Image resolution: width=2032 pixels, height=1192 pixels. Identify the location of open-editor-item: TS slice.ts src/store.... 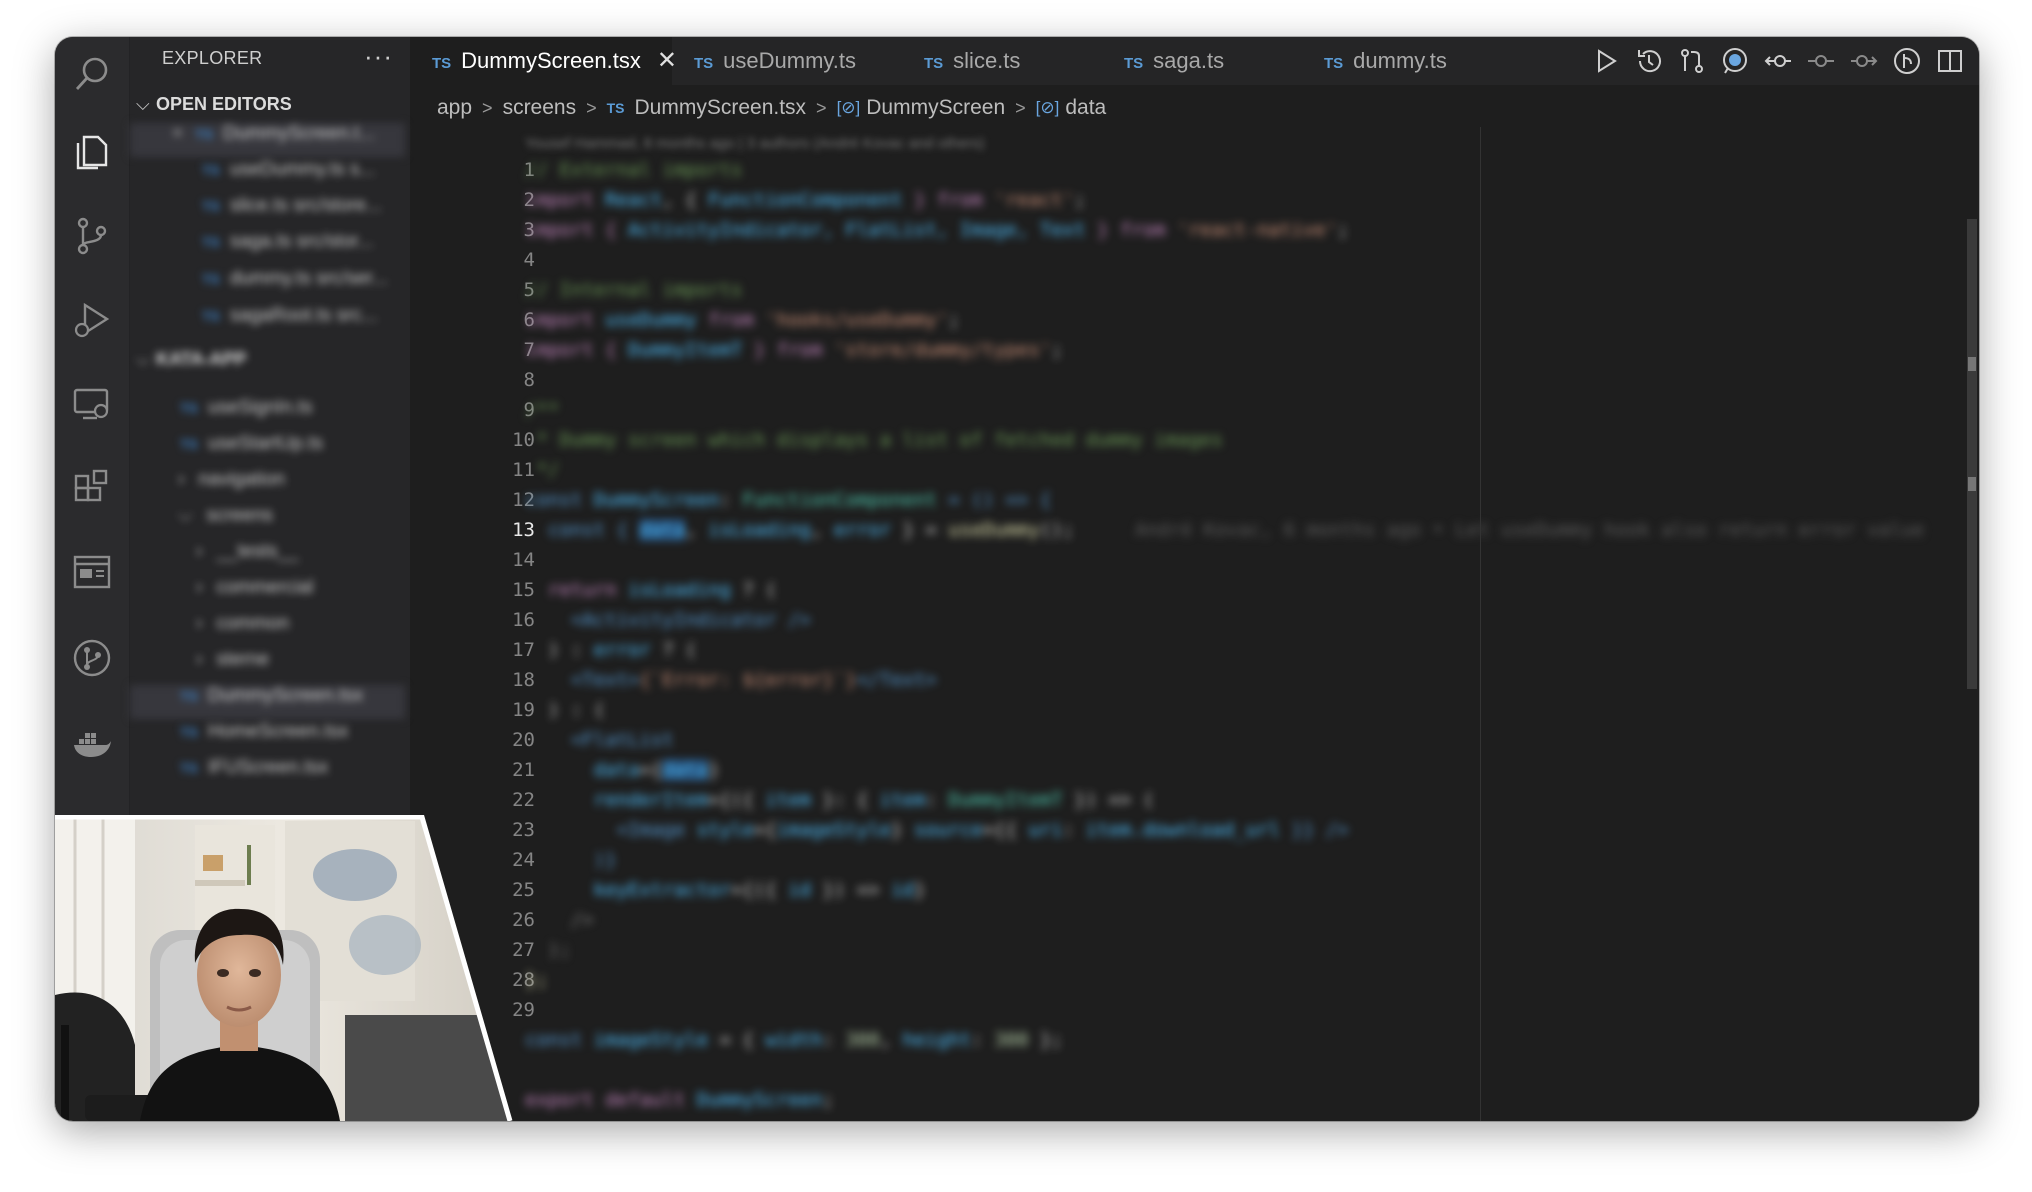
(267, 212).